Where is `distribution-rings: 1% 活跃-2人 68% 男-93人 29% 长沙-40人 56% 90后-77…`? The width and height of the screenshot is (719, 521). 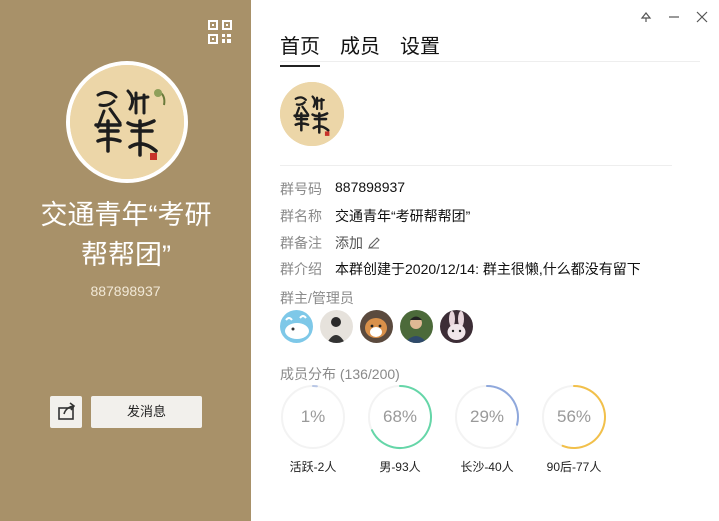
distribution-rings: 1% 活跃-2人 68% 男-93人 29% 长沙-40人 56% 90后-77… is located at coordinates (443, 429).